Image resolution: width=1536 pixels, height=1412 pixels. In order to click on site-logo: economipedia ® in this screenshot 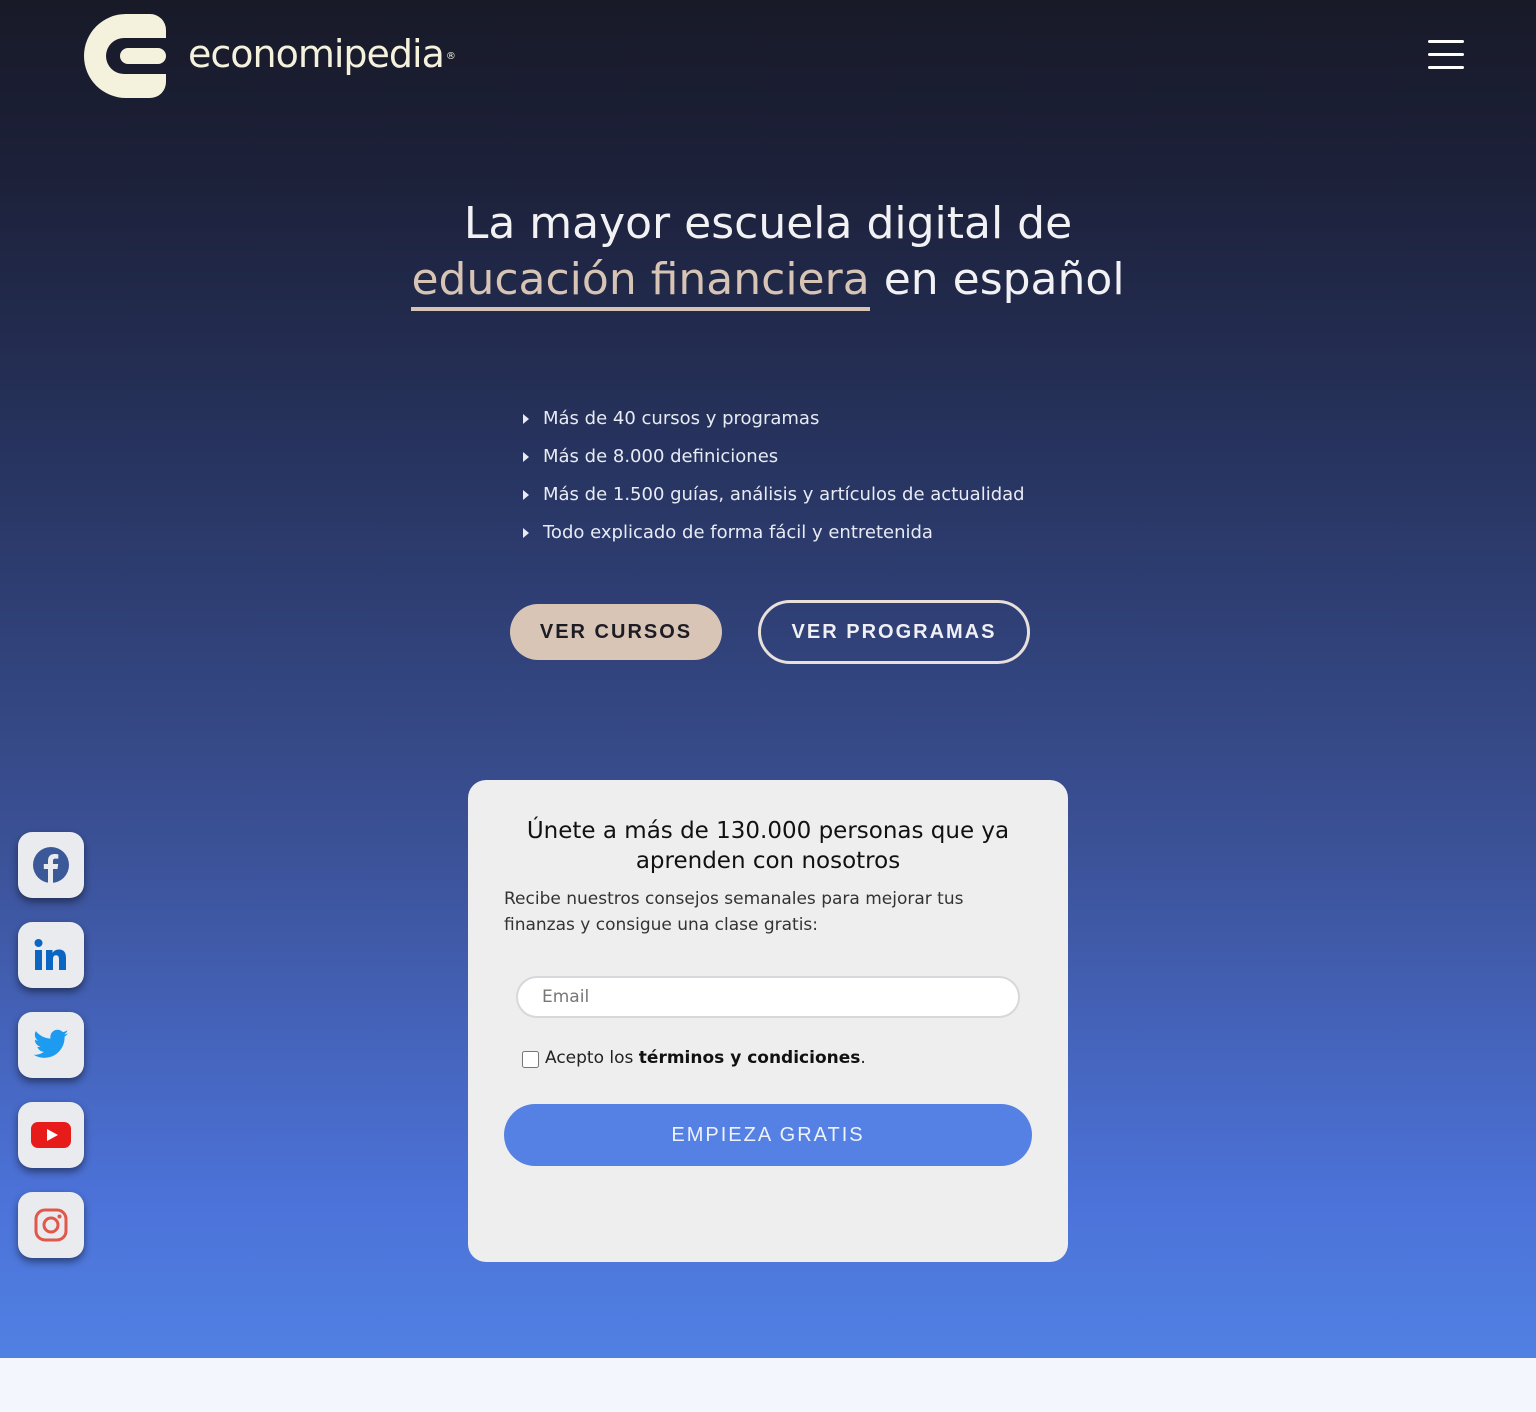, I will do `click(270, 56)`.